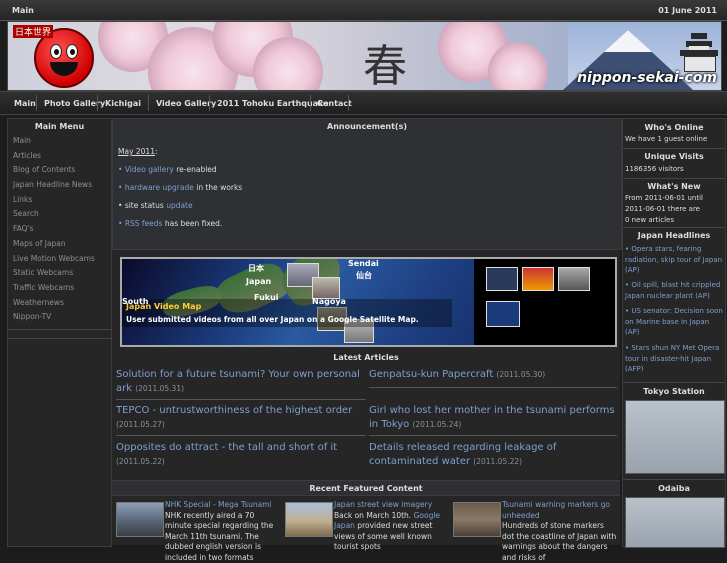 This screenshot has width=727, height=563. I want to click on site-banner: 日本世界 春 nippon-sekai-com, so click(364, 56).